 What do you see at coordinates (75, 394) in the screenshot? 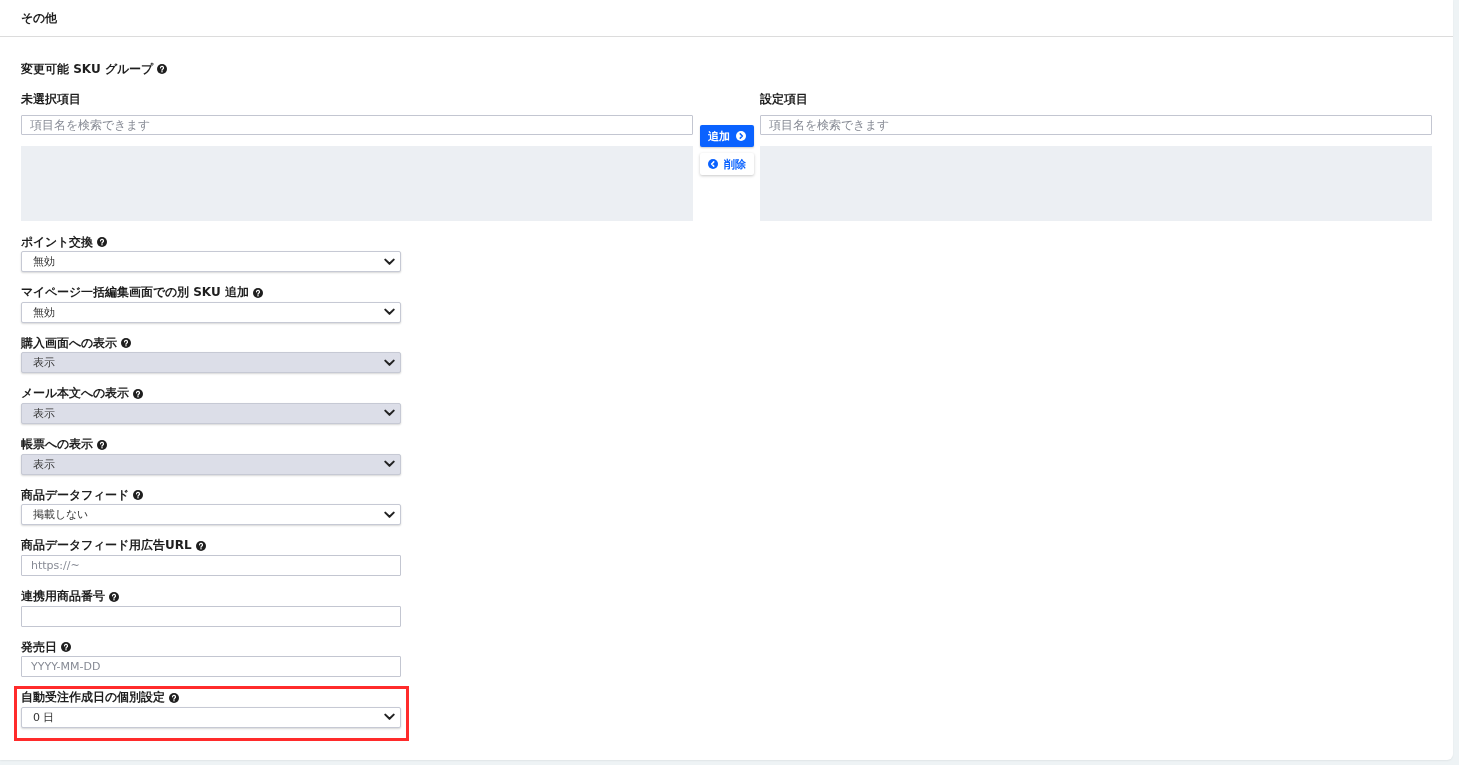
I see `field-label: メール本文への表示` at bounding box center [75, 394].